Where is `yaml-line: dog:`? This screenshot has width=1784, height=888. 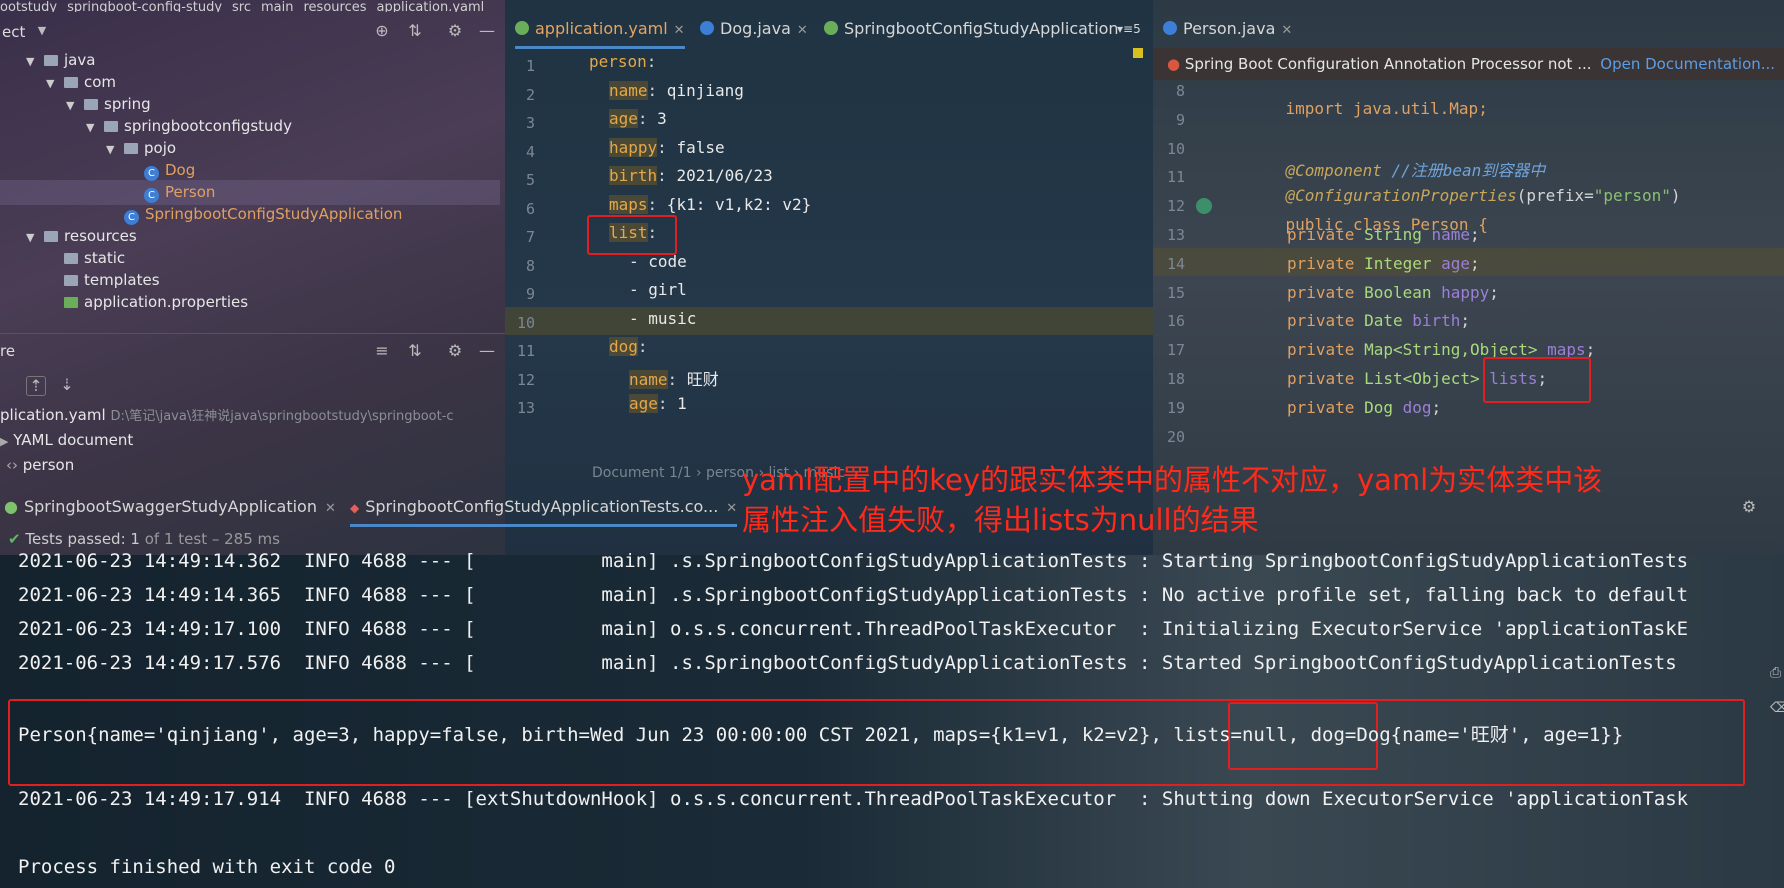
yaml-line: dog: is located at coordinates (628, 346).